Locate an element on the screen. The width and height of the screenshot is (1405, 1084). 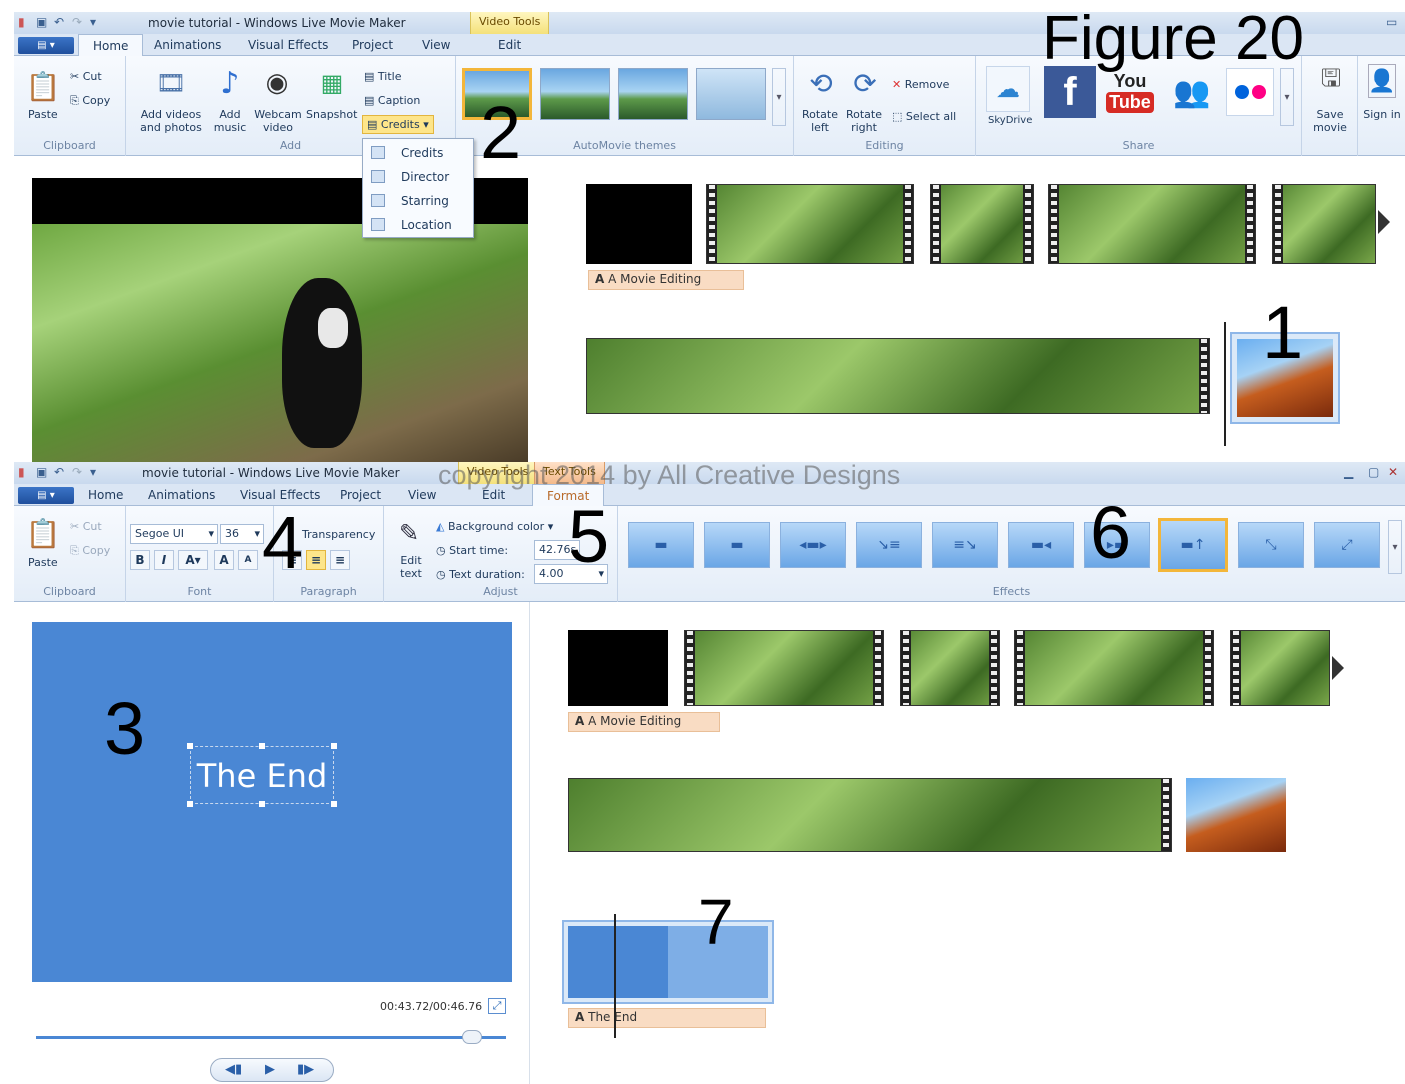
fullscreen-icon: ⤢ is located at coordinates (497, 1006).